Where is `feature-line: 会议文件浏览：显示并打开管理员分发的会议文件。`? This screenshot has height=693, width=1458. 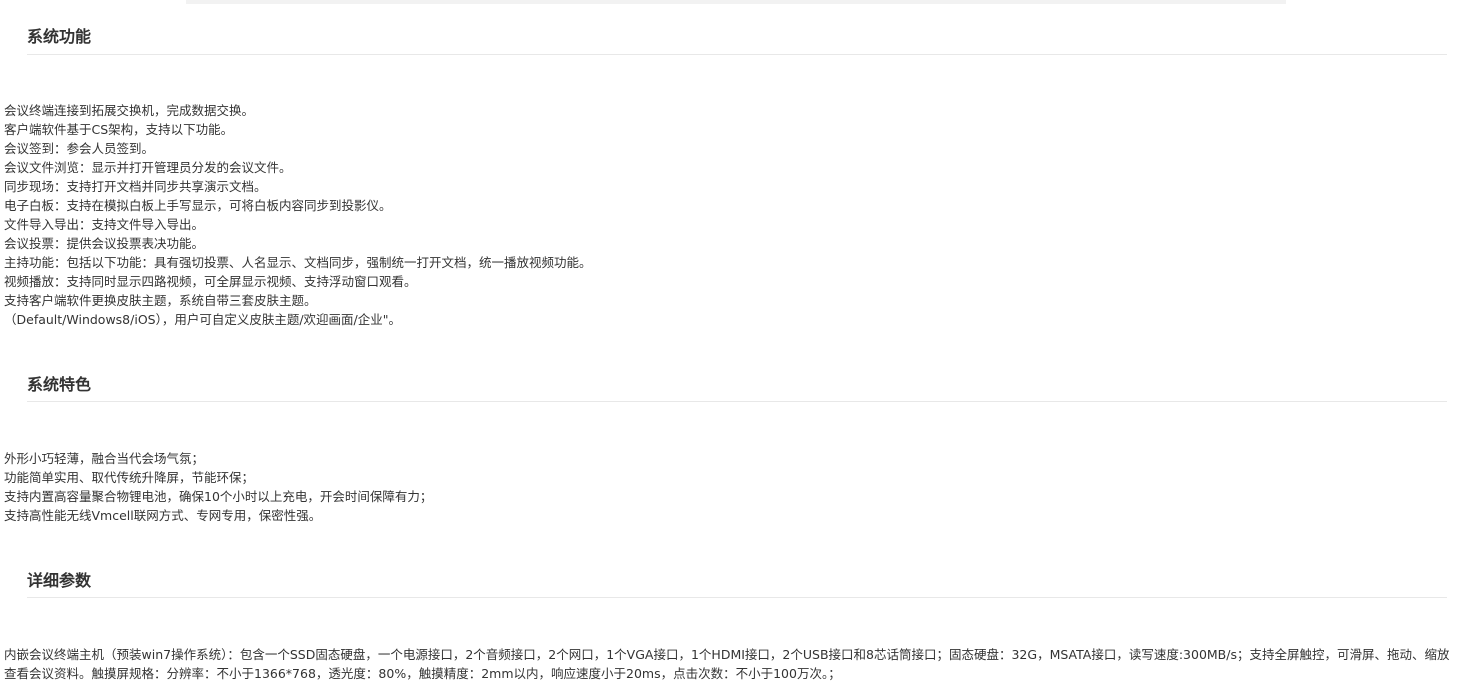
feature-line: 会议文件浏览：显示并打开管理员分发的会议文件。 is located at coordinates (148, 167).